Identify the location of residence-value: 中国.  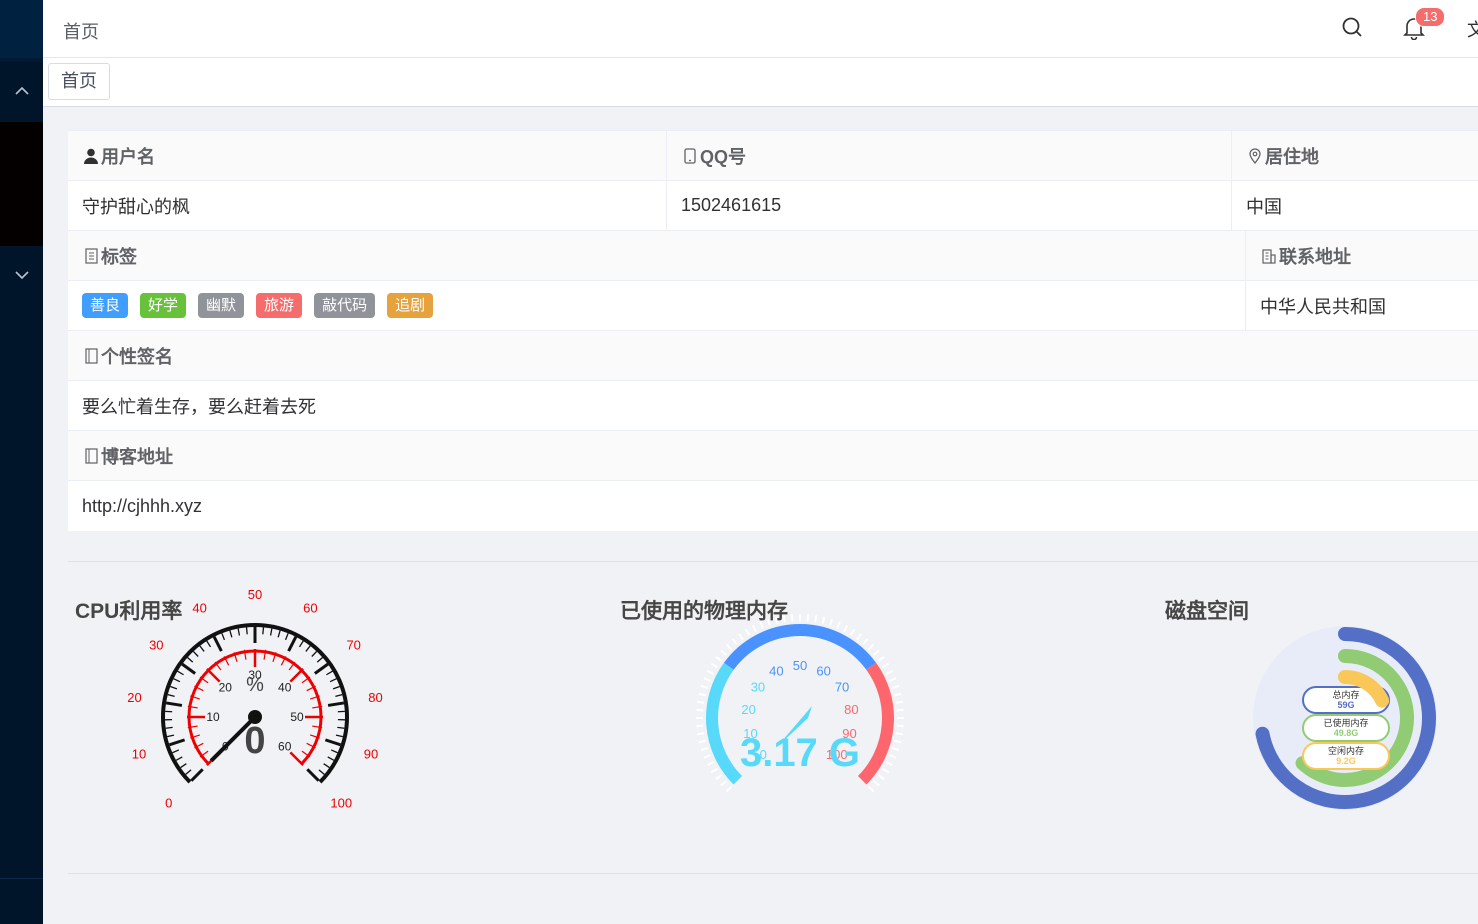
(1264, 206).